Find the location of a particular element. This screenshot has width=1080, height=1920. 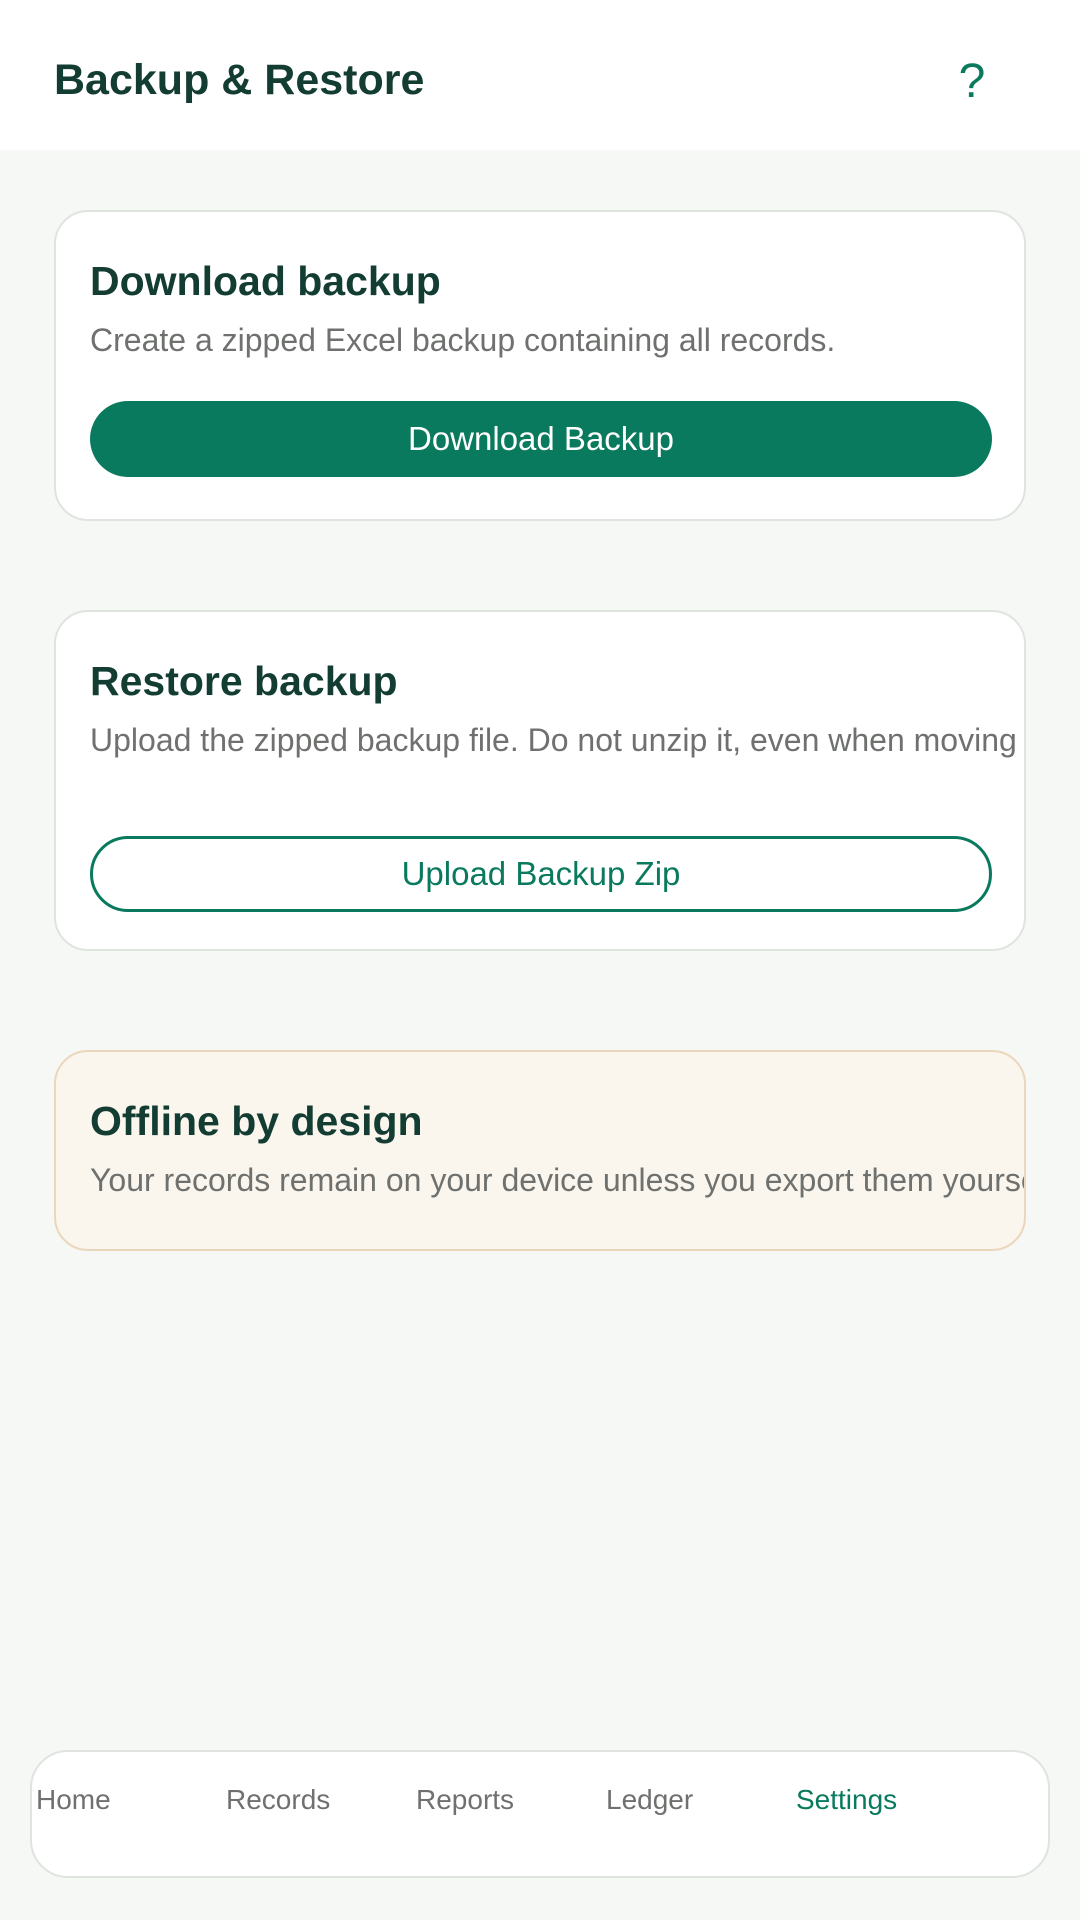

help-question-icon: ? is located at coordinates (972, 81).